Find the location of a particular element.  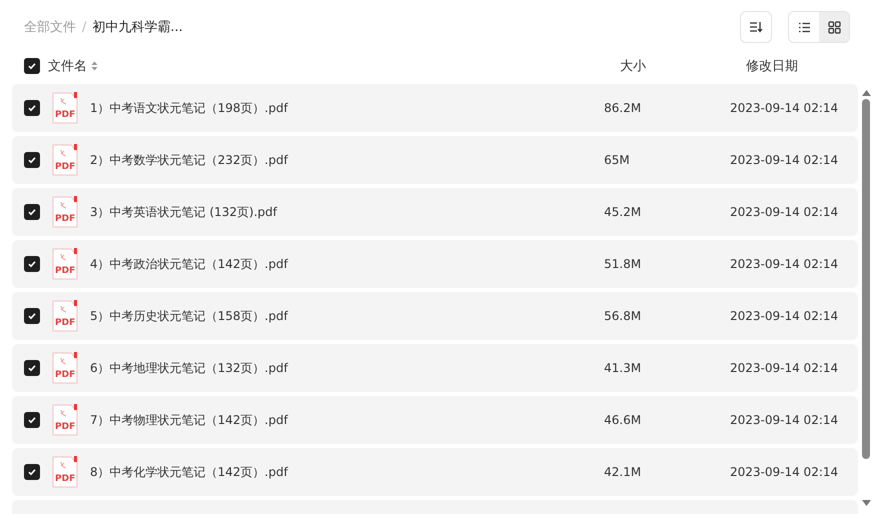

grid-view-button is located at coordinates (834, 27).